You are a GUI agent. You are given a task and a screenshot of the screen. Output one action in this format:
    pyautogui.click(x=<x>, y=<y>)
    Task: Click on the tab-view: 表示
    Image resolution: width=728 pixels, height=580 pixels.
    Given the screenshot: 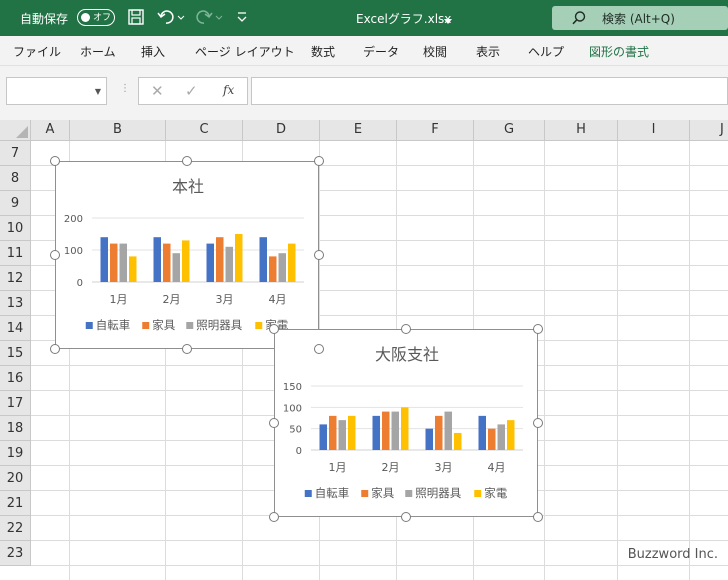 What is the action you would take?
    pyautogui.click(x=488, y=51)
    